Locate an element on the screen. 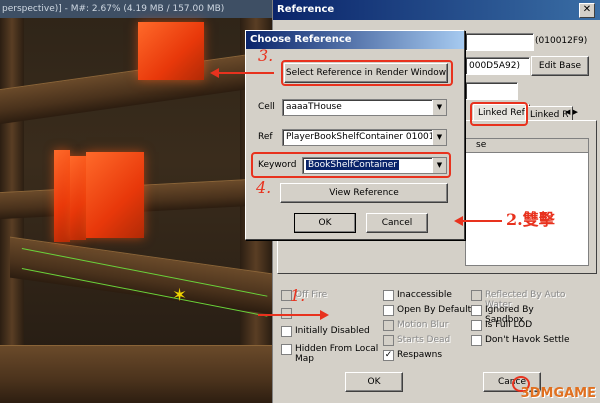 This screenshot has width=600, height=403. ok-button: OK is located at coordinates (374, 382).